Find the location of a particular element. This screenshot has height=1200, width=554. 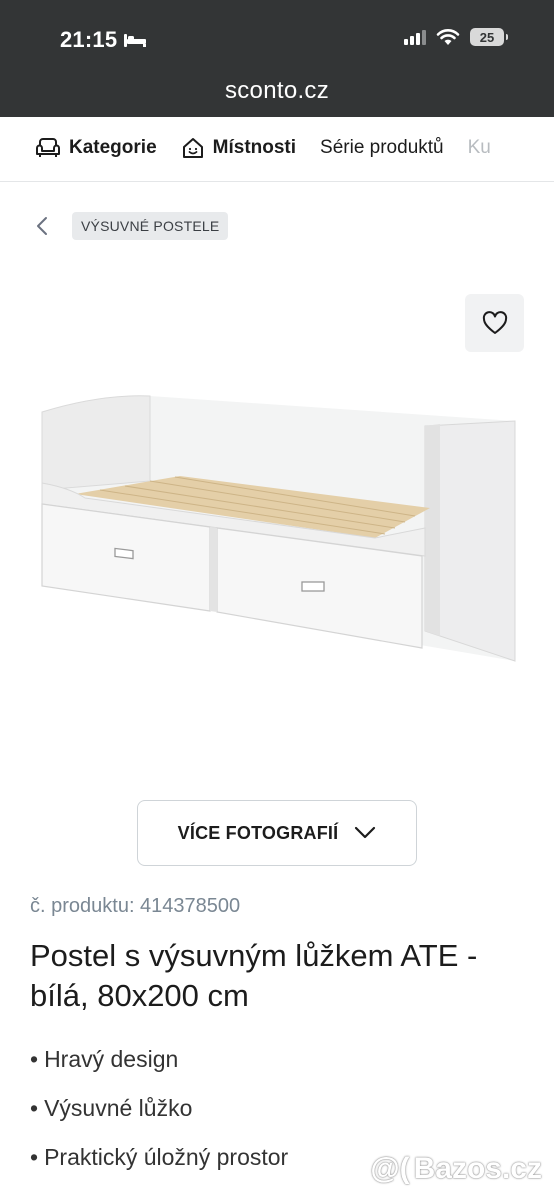

watermark-text: Bazos.cz is located at coordinates (477, 1168).